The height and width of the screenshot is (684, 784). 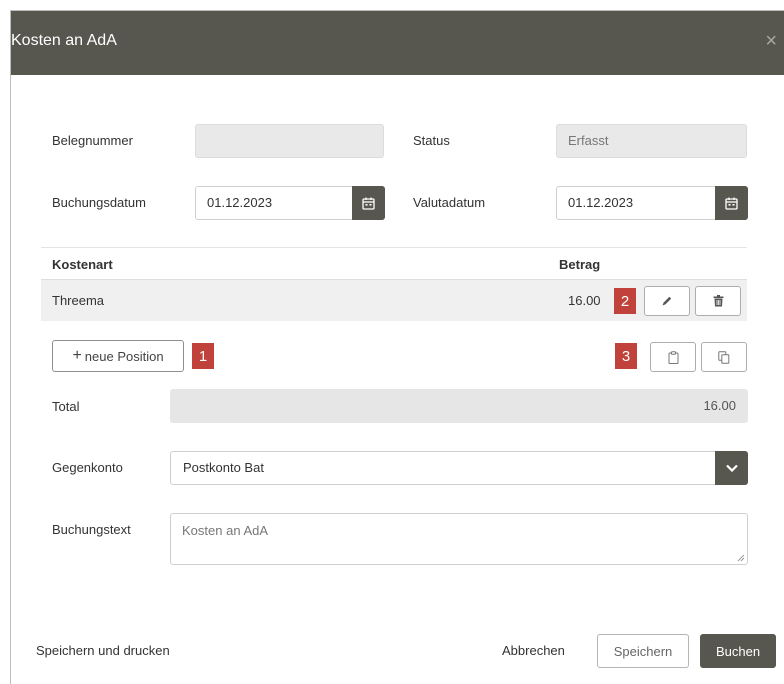 I want to click on paste-position-button, so click(x=673, y=357).